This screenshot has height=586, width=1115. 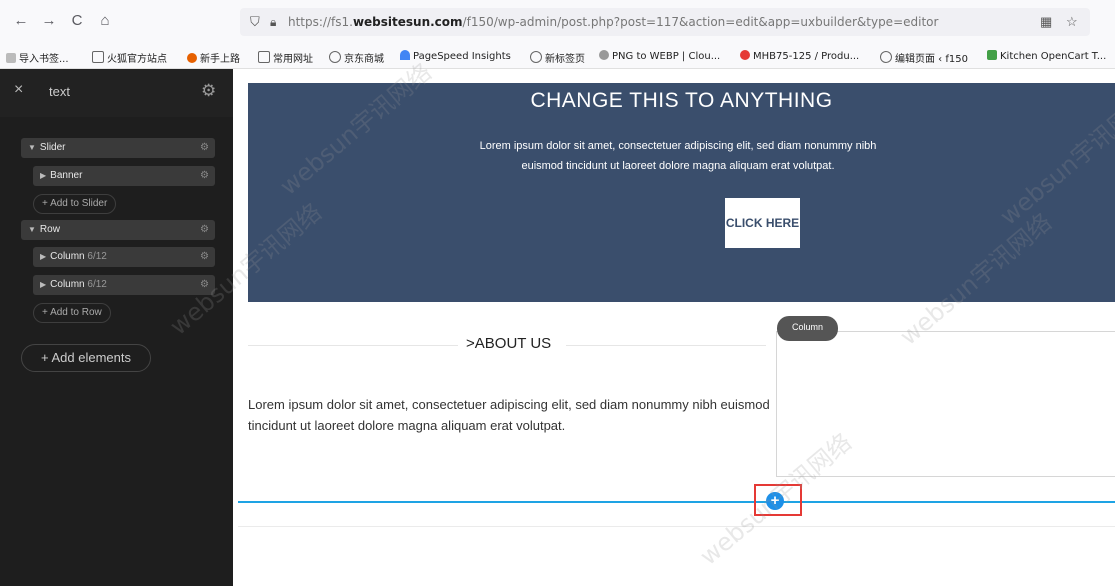 I want to click on back-icon: ←, so click(x=21, y=21).